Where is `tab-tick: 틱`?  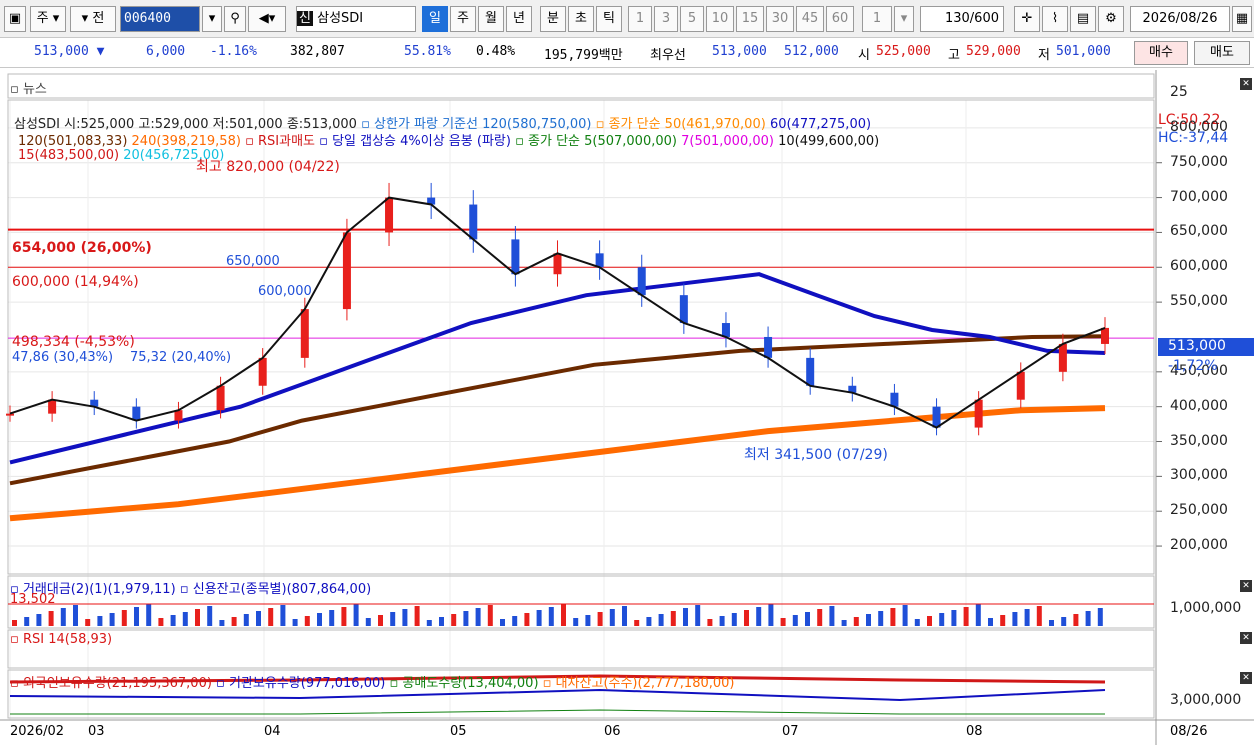 tab-tick: 틱 is located at coordinates (609, 19).